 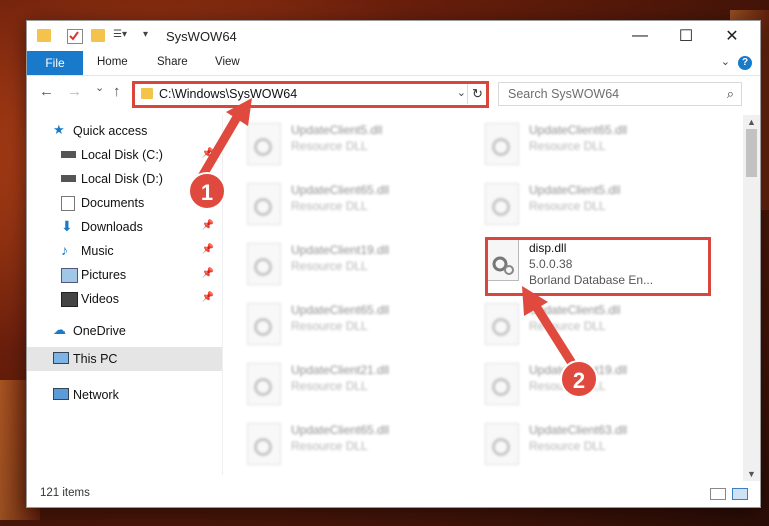 I want to click on arrow-2-icon, so click(x=553, y=334).